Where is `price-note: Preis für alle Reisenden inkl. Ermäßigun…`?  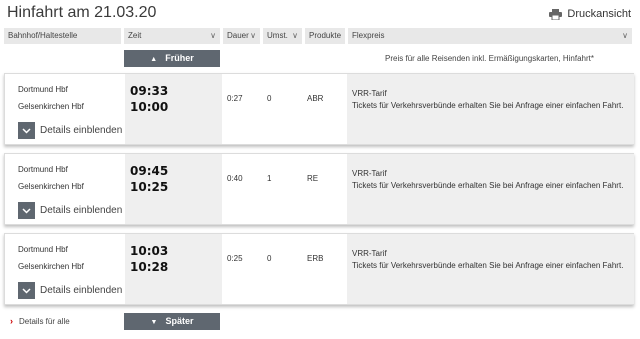 price-note: Preis für alle Reisenden inkl. Ermäßigun… is located at coordinates (489, 58).